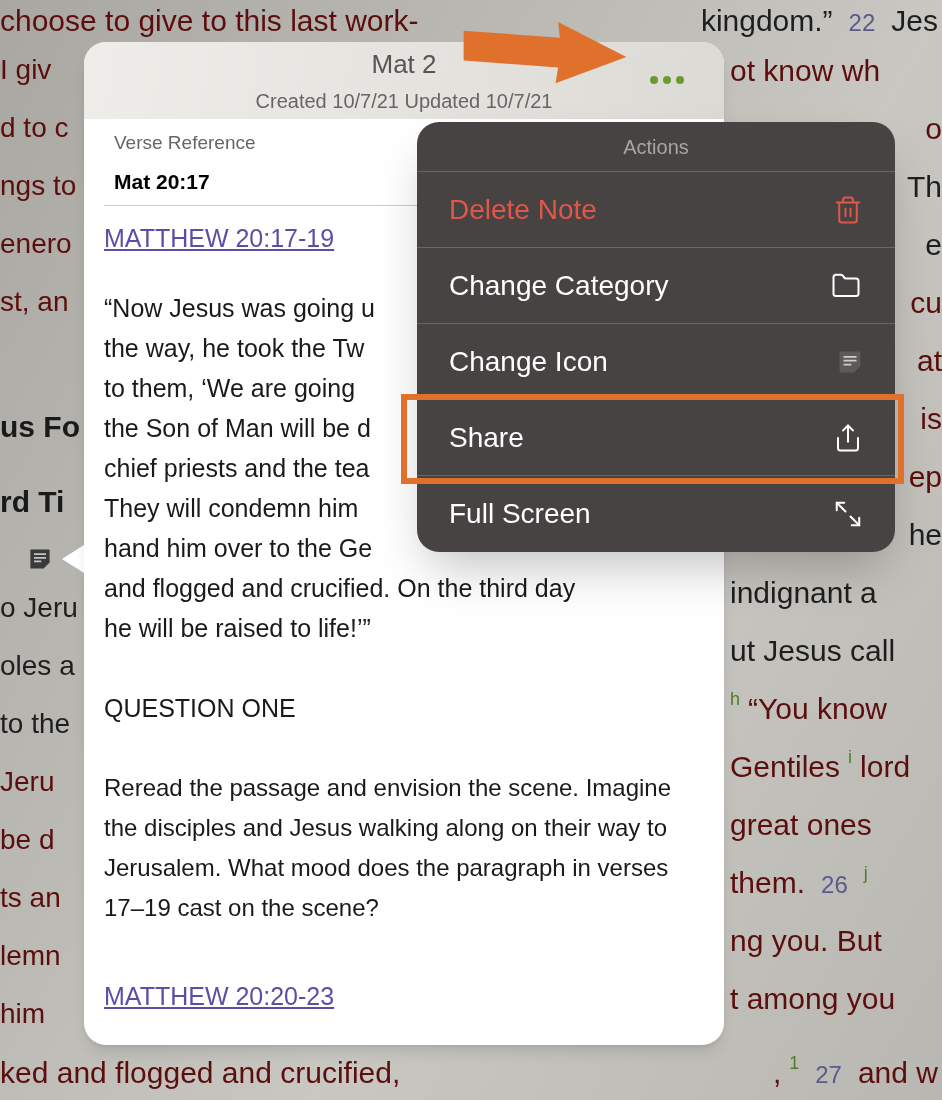 This screenshot has width=942, height=1100. Describe the element at coordinates (777, 1073) in the screenshot. I see `scripture-text: ,` at that location.